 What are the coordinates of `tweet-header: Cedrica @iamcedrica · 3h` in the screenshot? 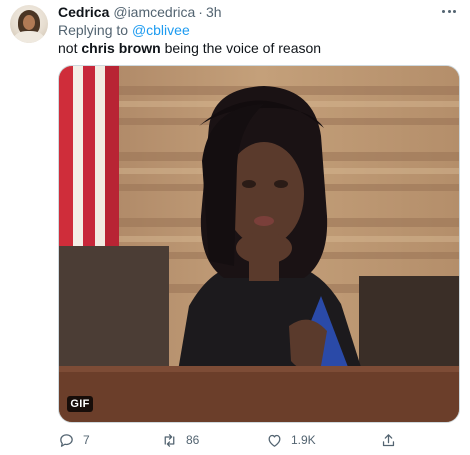 It's located at (140, 12).